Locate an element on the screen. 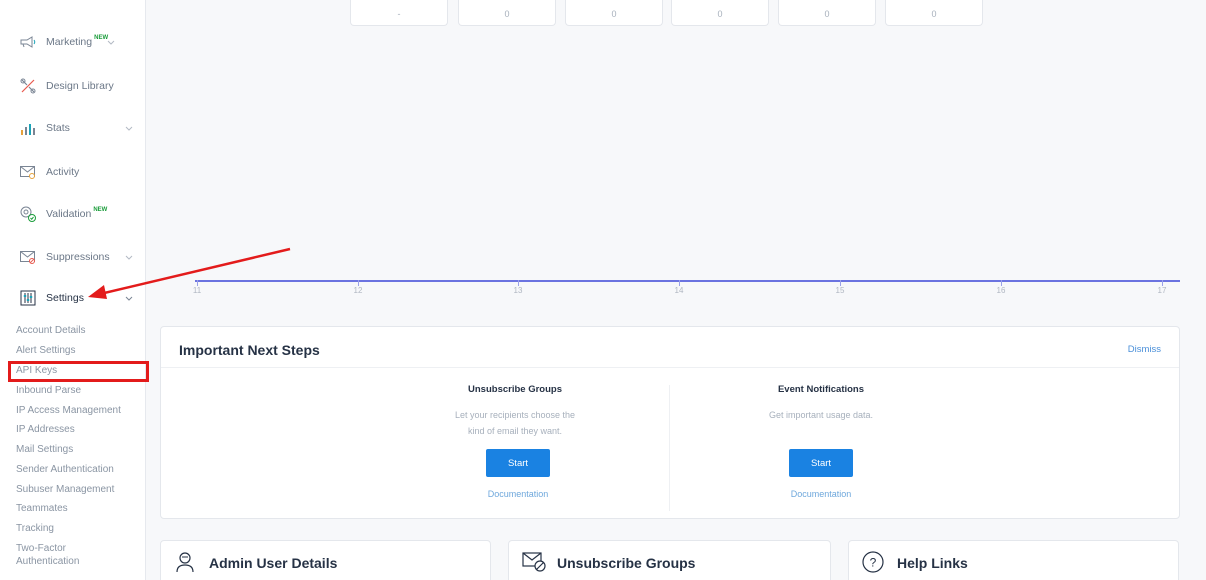  nav-item-activity: Activity is located at coordinates (48, 172).